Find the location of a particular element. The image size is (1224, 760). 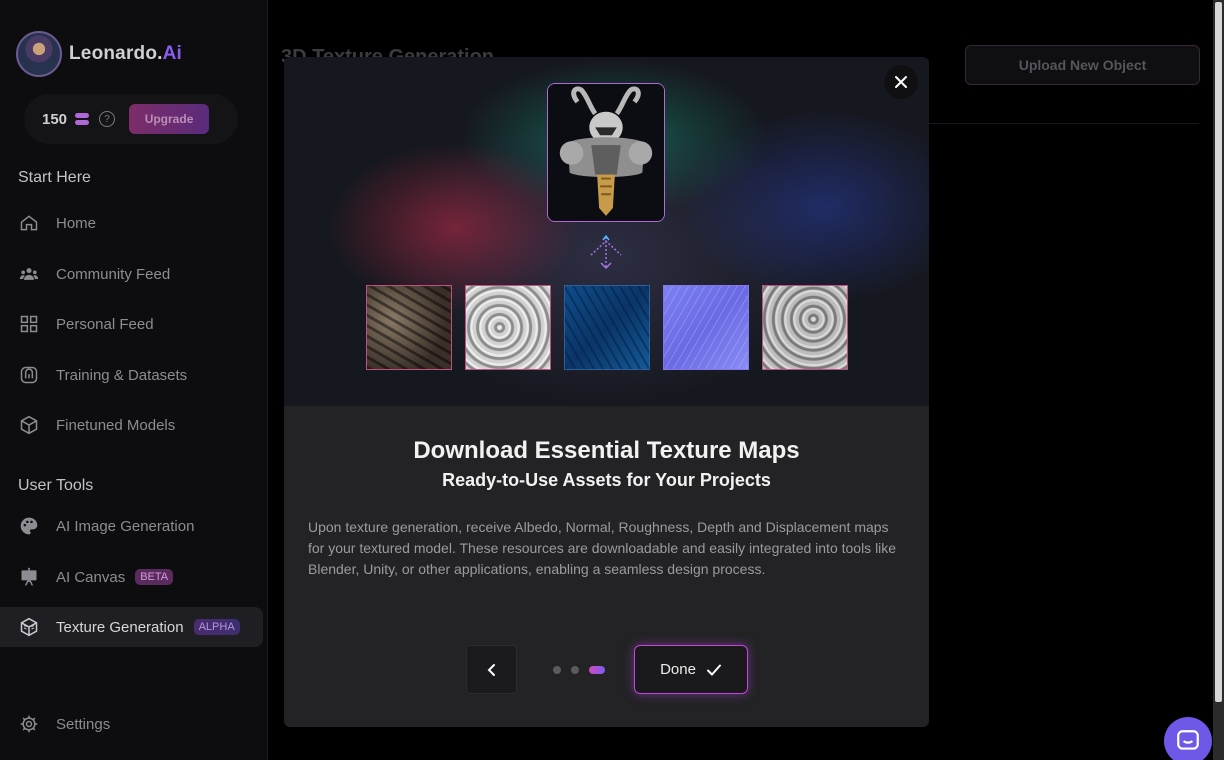

armored-warrior-image is located at coordinates (606, 152).